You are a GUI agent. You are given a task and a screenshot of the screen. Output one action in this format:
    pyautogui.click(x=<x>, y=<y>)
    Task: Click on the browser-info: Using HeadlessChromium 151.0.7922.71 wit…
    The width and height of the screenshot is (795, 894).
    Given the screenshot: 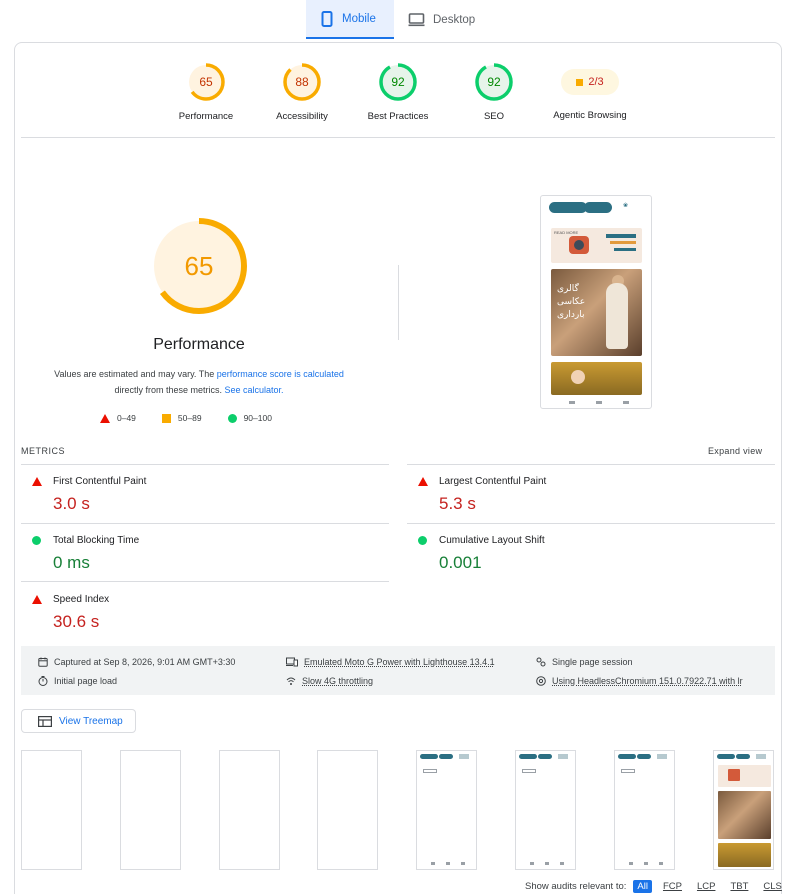 What is the action you would take?
    pyautogui.click(x=639, y=681)
    